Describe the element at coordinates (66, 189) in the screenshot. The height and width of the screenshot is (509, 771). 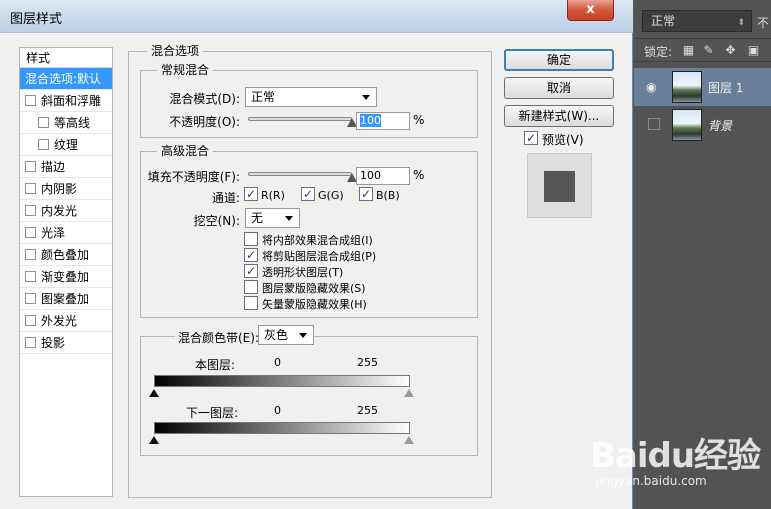
I see `style-item-inner-shadow: 内阴影` at that location.